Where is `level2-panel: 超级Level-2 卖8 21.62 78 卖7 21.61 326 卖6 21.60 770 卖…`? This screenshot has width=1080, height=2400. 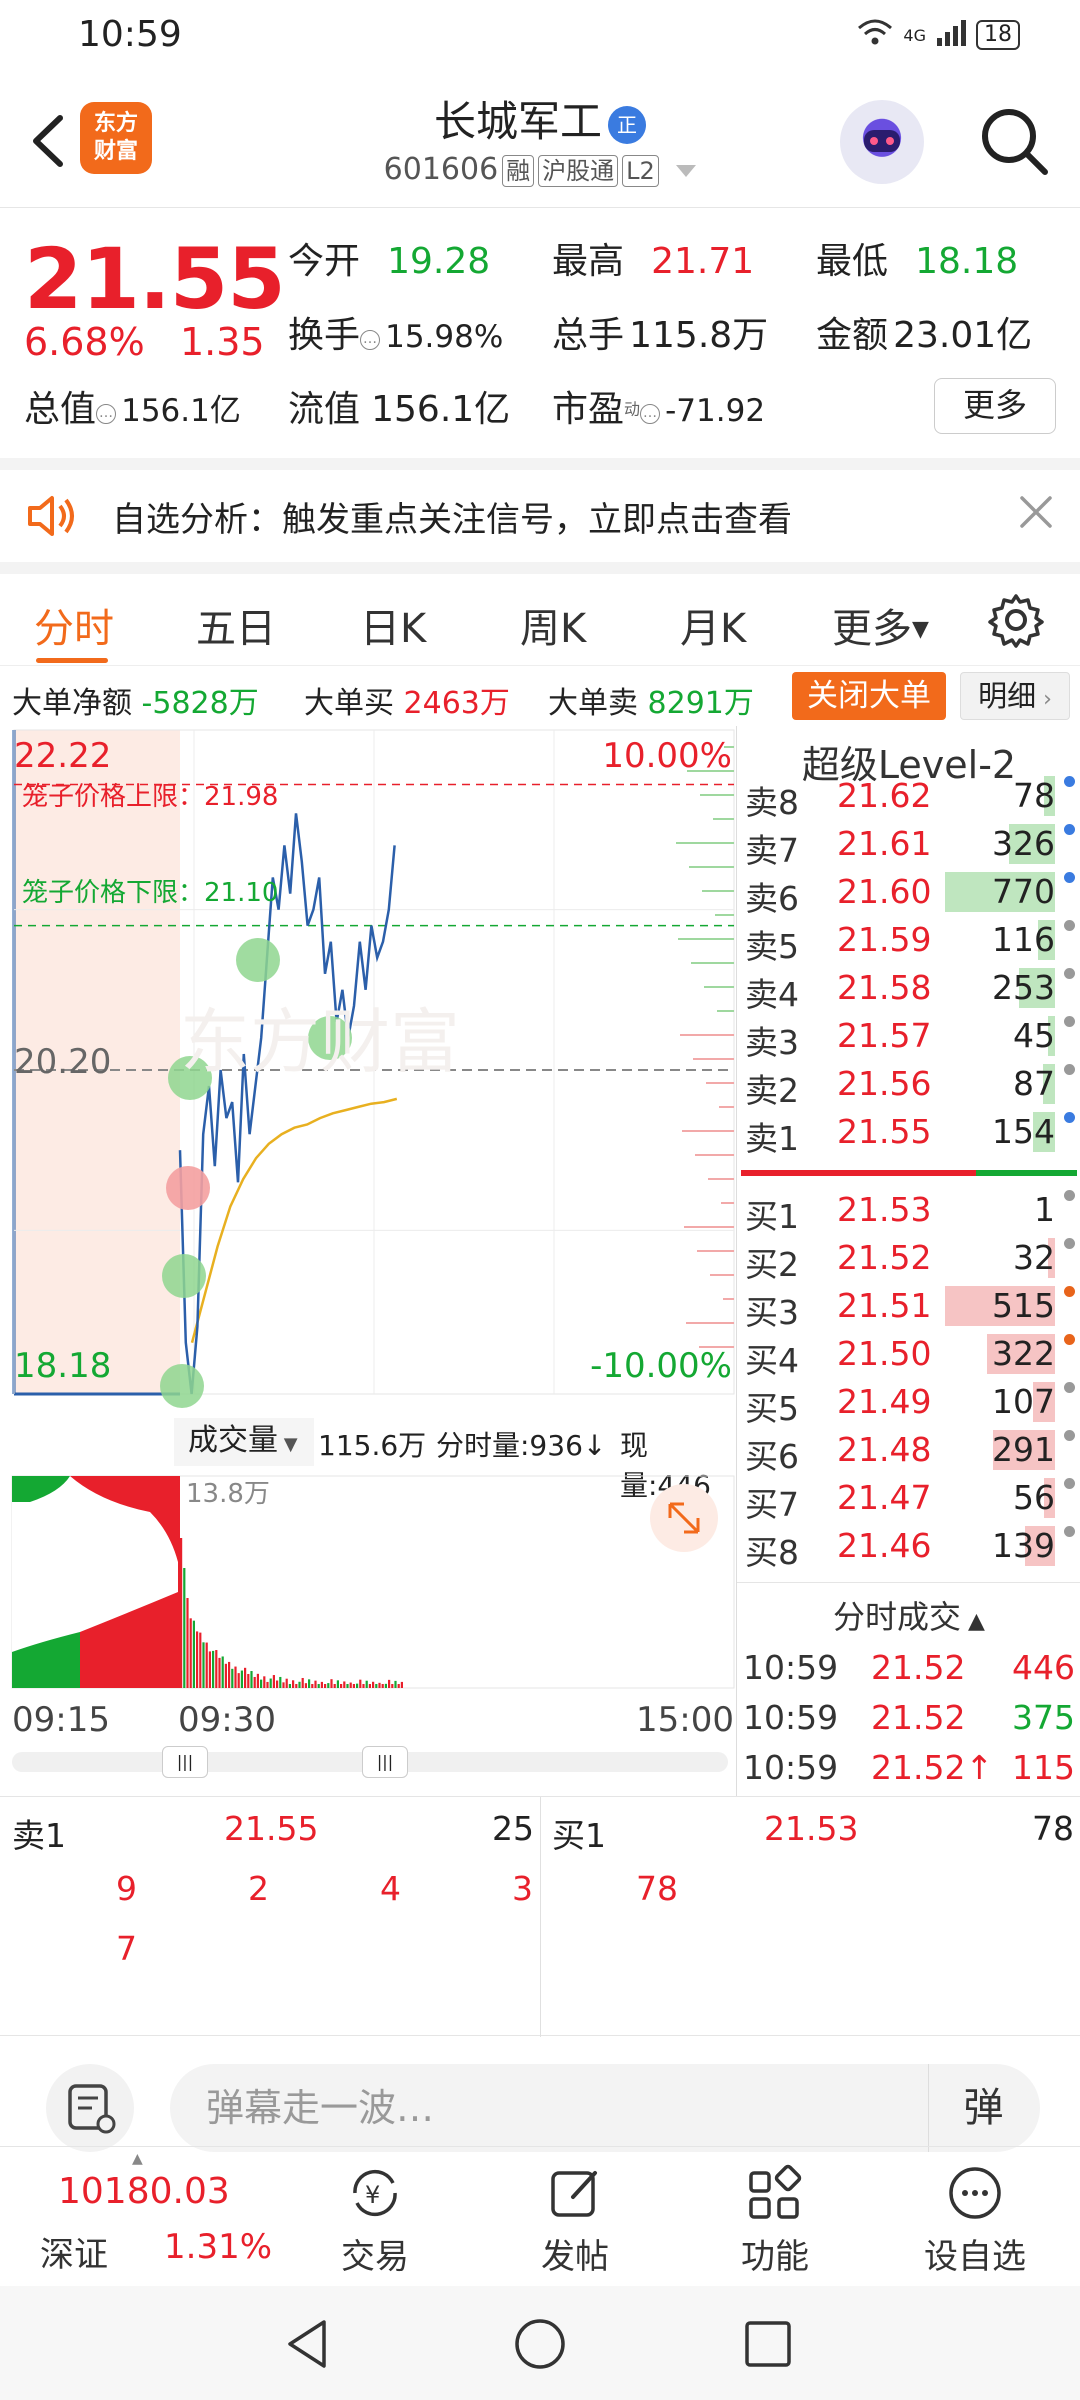 level2-panel: 超级Level-2 卖8 21.62 78 卖7 21.61 326 卖6 21.60 770 卖… is located at coordinates (908, 1261).